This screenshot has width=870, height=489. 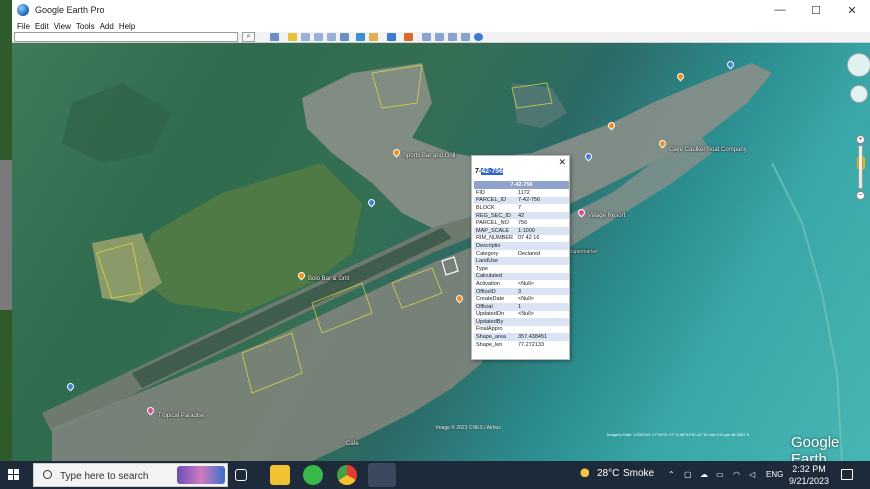 What do you see at coordinates (201, 475) in the screenshot?
I see `search-highlight-image` at bounding box center [201, 475].